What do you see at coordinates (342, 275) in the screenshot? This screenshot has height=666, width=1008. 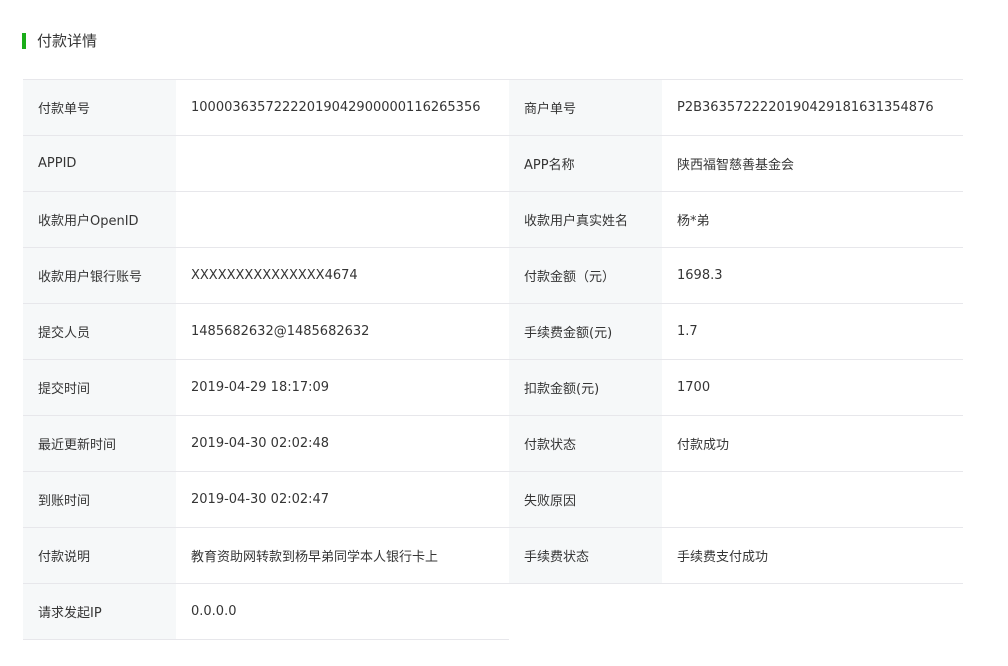 I see `payee-bank-account-value: XXXXXXXXXXXXXXX4674` at bounding box center [342, 275].